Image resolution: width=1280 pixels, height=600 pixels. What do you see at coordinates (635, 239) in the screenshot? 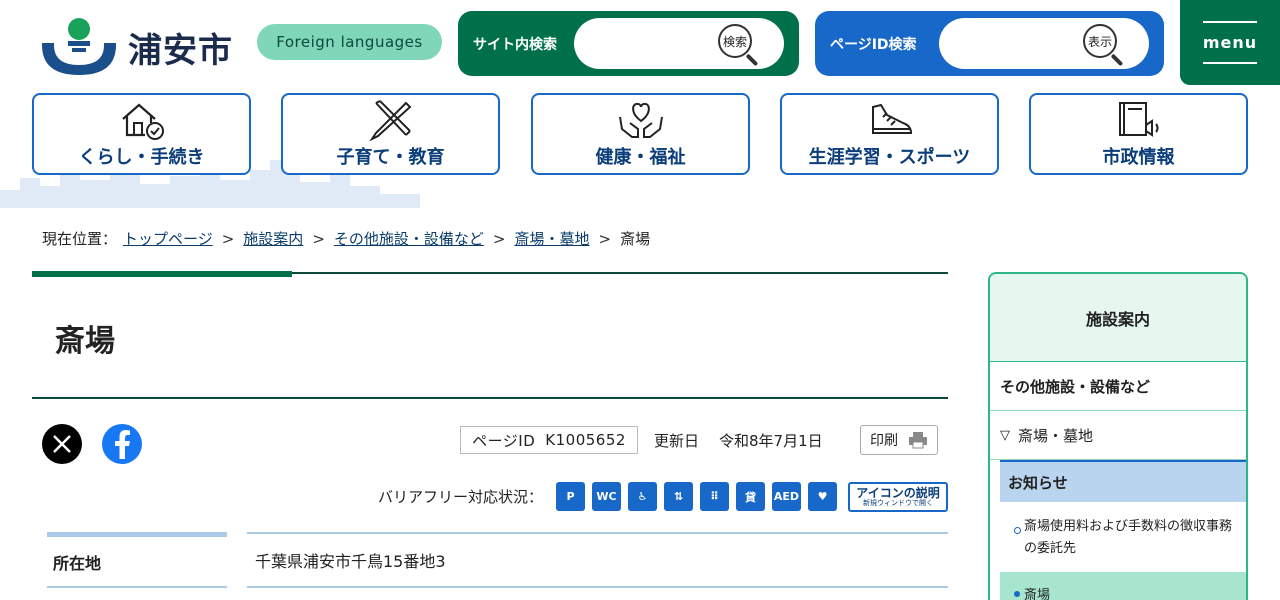
I see `breadcrumb-current: 斎場` at bounding box center [635, 239].